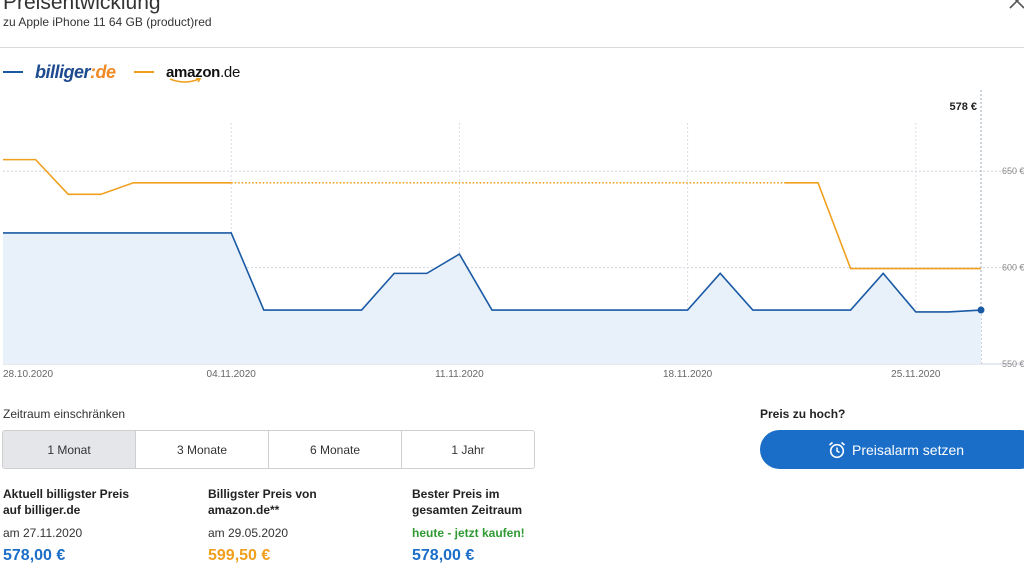  Describe the element at coordinates (144, 72) in the screenshot. I see `legend-amazon-line` at that location.